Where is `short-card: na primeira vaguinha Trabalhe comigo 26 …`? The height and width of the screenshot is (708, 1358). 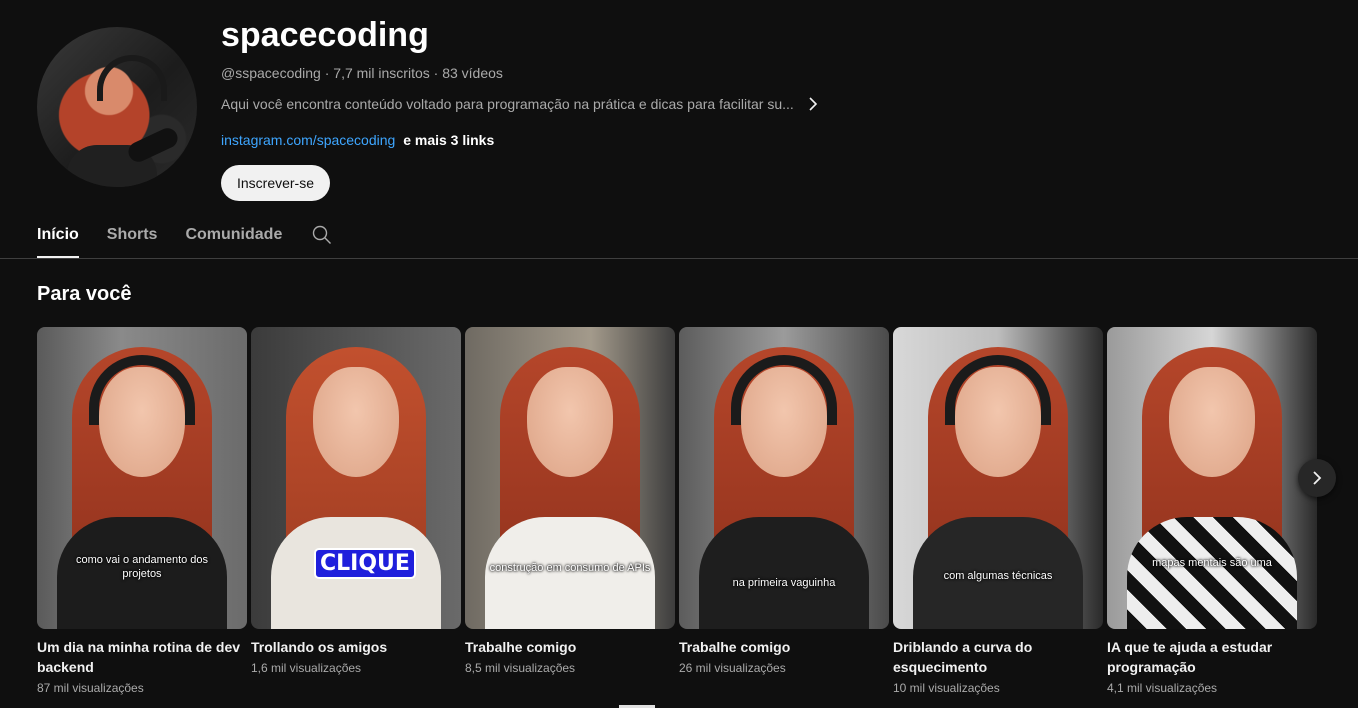 short-card: na primeira vaguinha Trabalhe comigo 26 … is located at coordinates (784, 502).